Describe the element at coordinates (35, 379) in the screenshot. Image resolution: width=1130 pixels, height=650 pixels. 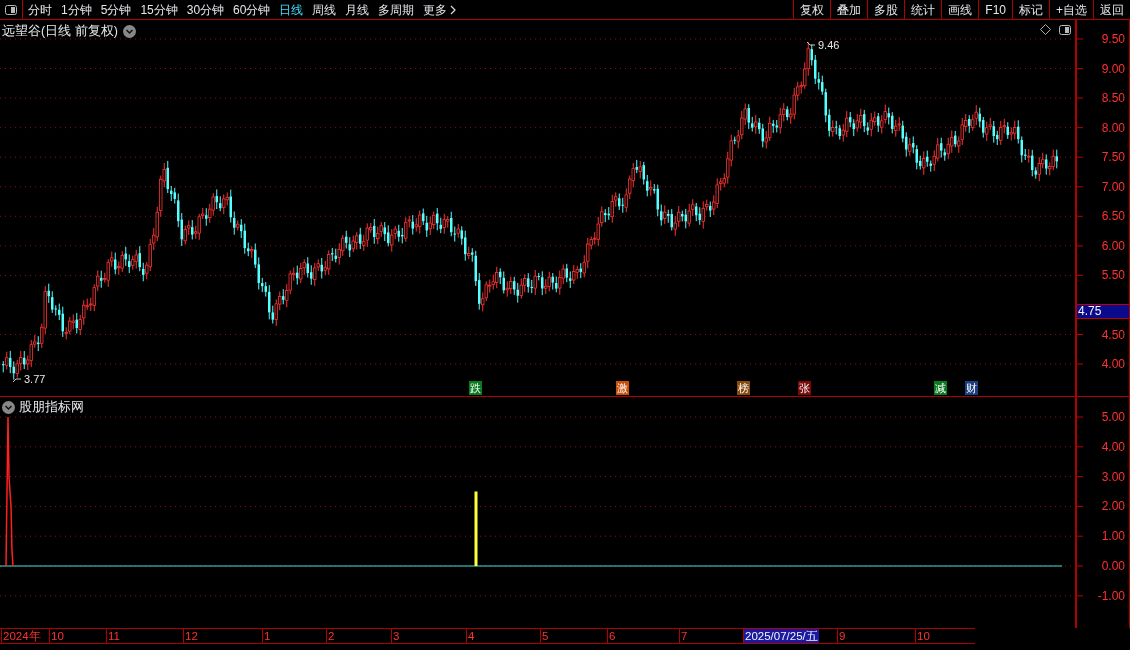
I see `low-price-label: 3.77` at that location.